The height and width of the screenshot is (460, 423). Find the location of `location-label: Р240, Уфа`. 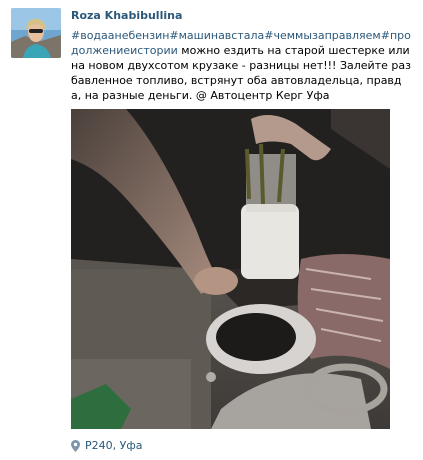

location-label: Р240, Уфа is located at coordinates (113, 445).